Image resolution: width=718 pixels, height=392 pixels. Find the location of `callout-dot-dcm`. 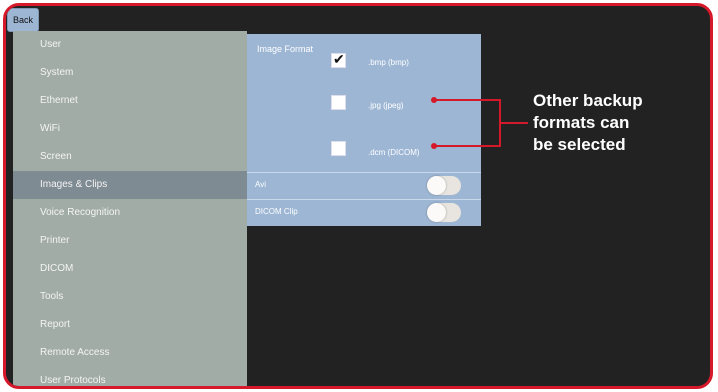

callout-dot-dcm is located at coordinates (434, 146).